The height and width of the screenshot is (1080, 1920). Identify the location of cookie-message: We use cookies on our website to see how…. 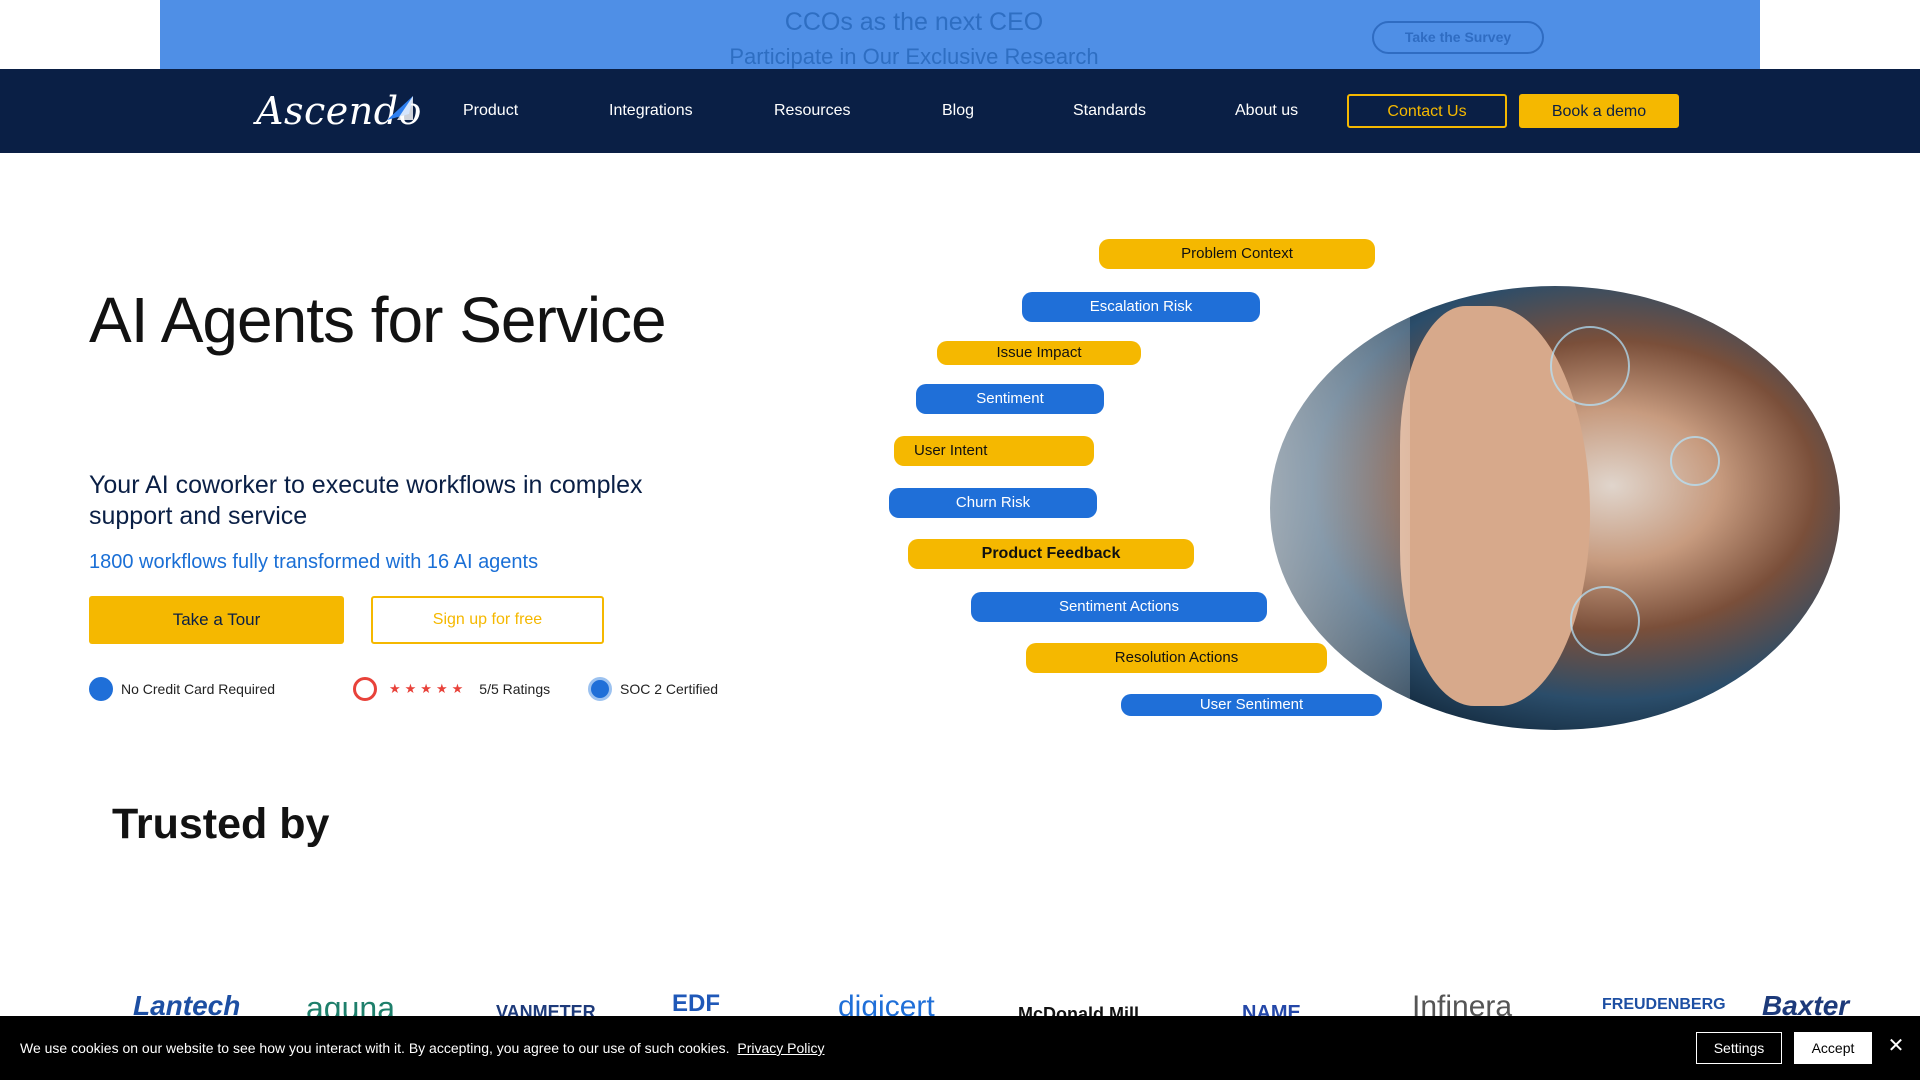
(422, 1048).